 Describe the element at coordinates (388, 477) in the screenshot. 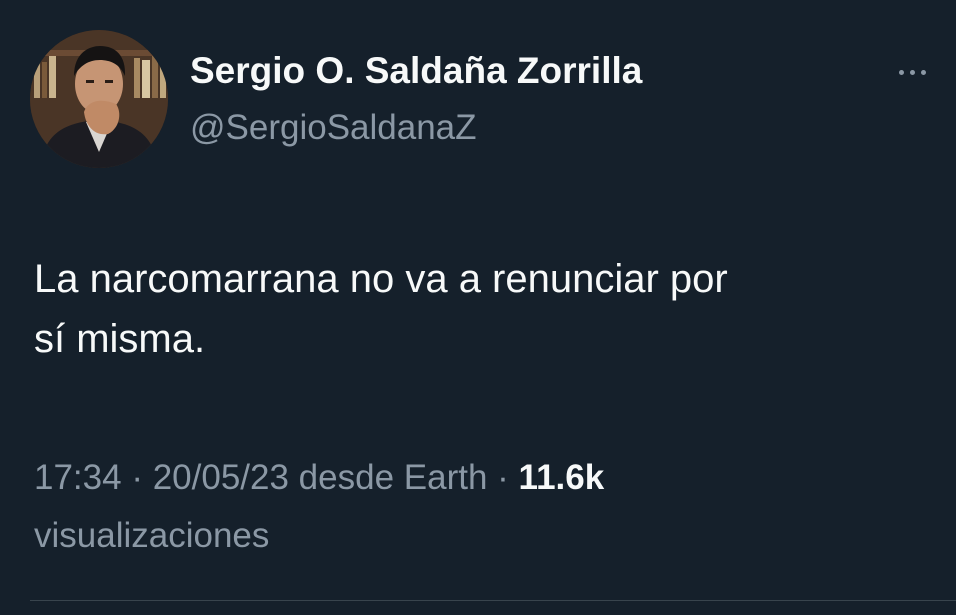

I see `tweet-source: desde Earth` at that location.